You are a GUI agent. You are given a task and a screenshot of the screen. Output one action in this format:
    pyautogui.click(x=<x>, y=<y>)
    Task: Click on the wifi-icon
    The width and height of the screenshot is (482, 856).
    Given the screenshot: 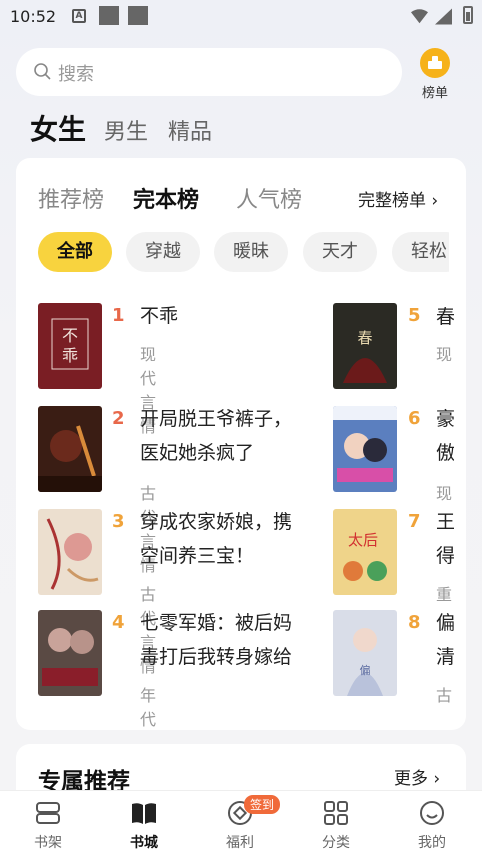 What is the action you would take?
    pyautogui.click(x=419, y=16)
    